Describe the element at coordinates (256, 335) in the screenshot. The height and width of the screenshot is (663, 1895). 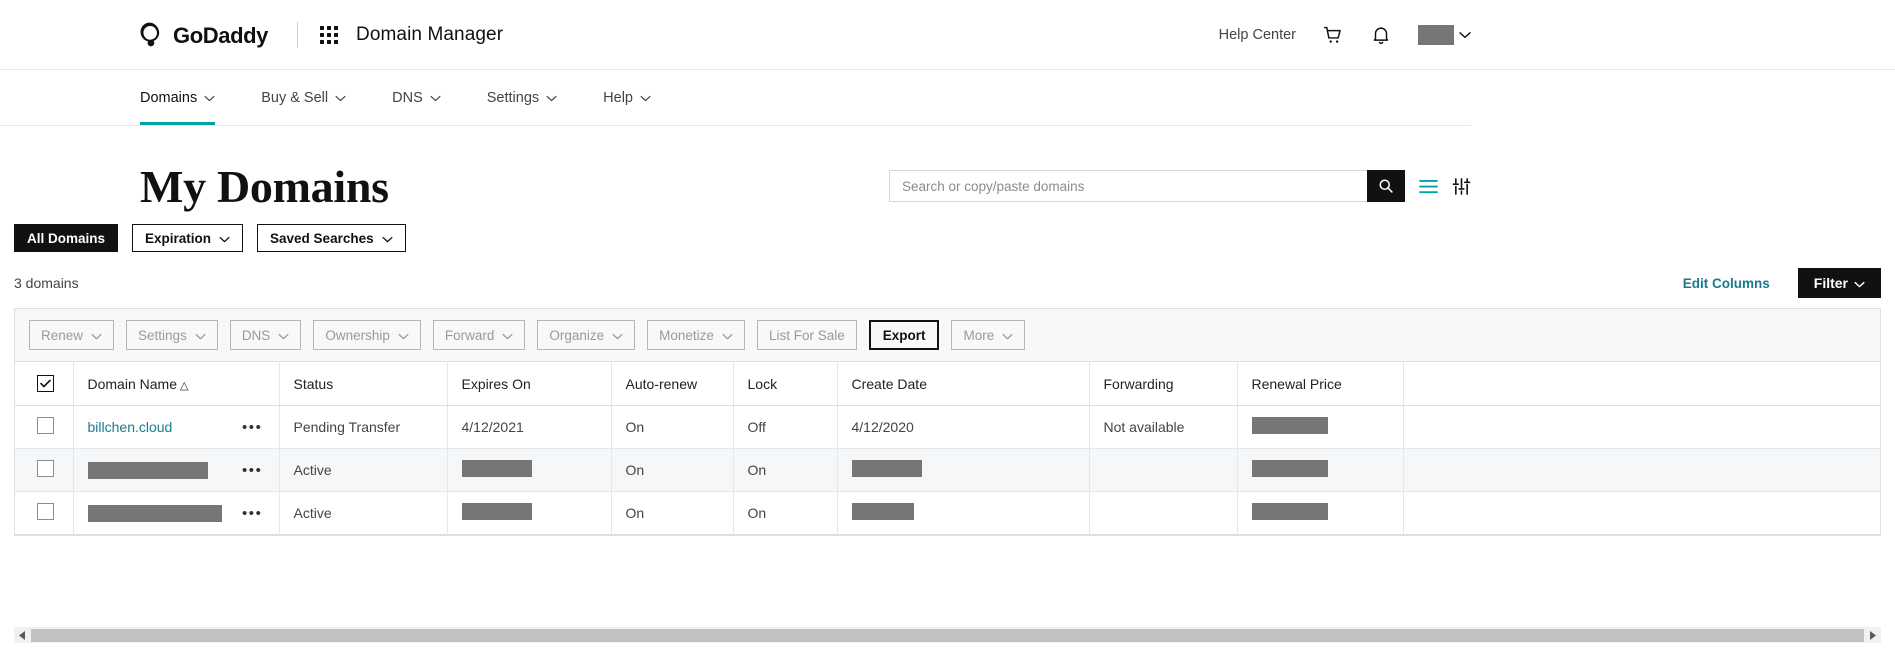
I see `action-label: DNS` at that location.